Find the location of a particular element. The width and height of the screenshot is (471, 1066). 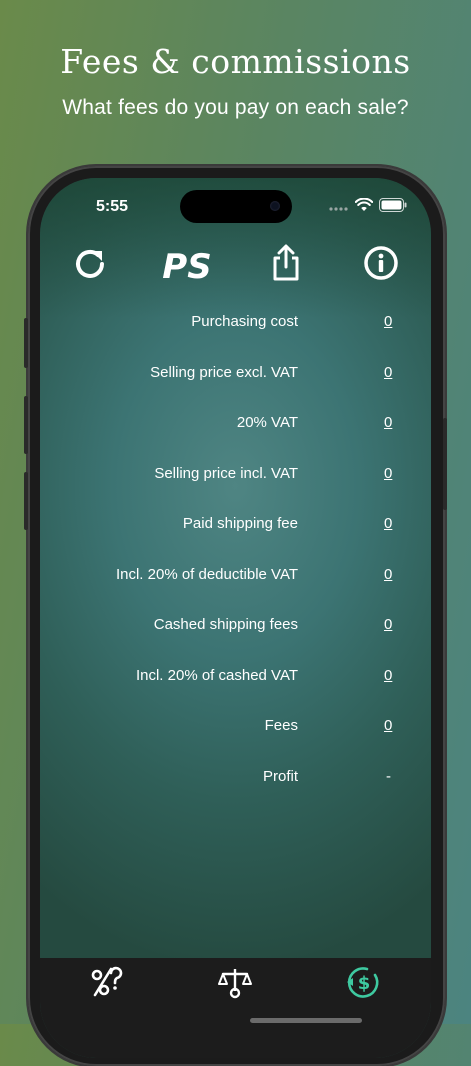

row-label: Cashed shipping fees is located at coordinates (225, 624).